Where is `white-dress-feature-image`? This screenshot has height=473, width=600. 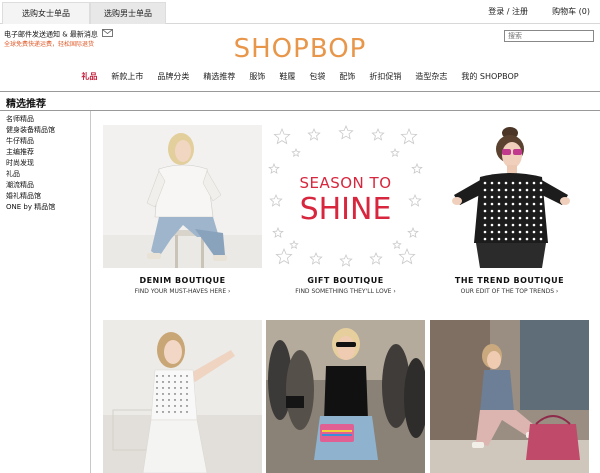 white-dress-feature-image is located at coordinates (182, 396).